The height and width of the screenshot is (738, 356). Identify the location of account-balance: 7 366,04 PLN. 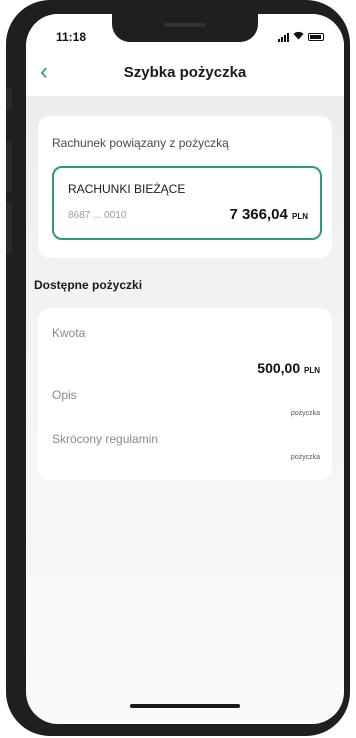
(268, 214).